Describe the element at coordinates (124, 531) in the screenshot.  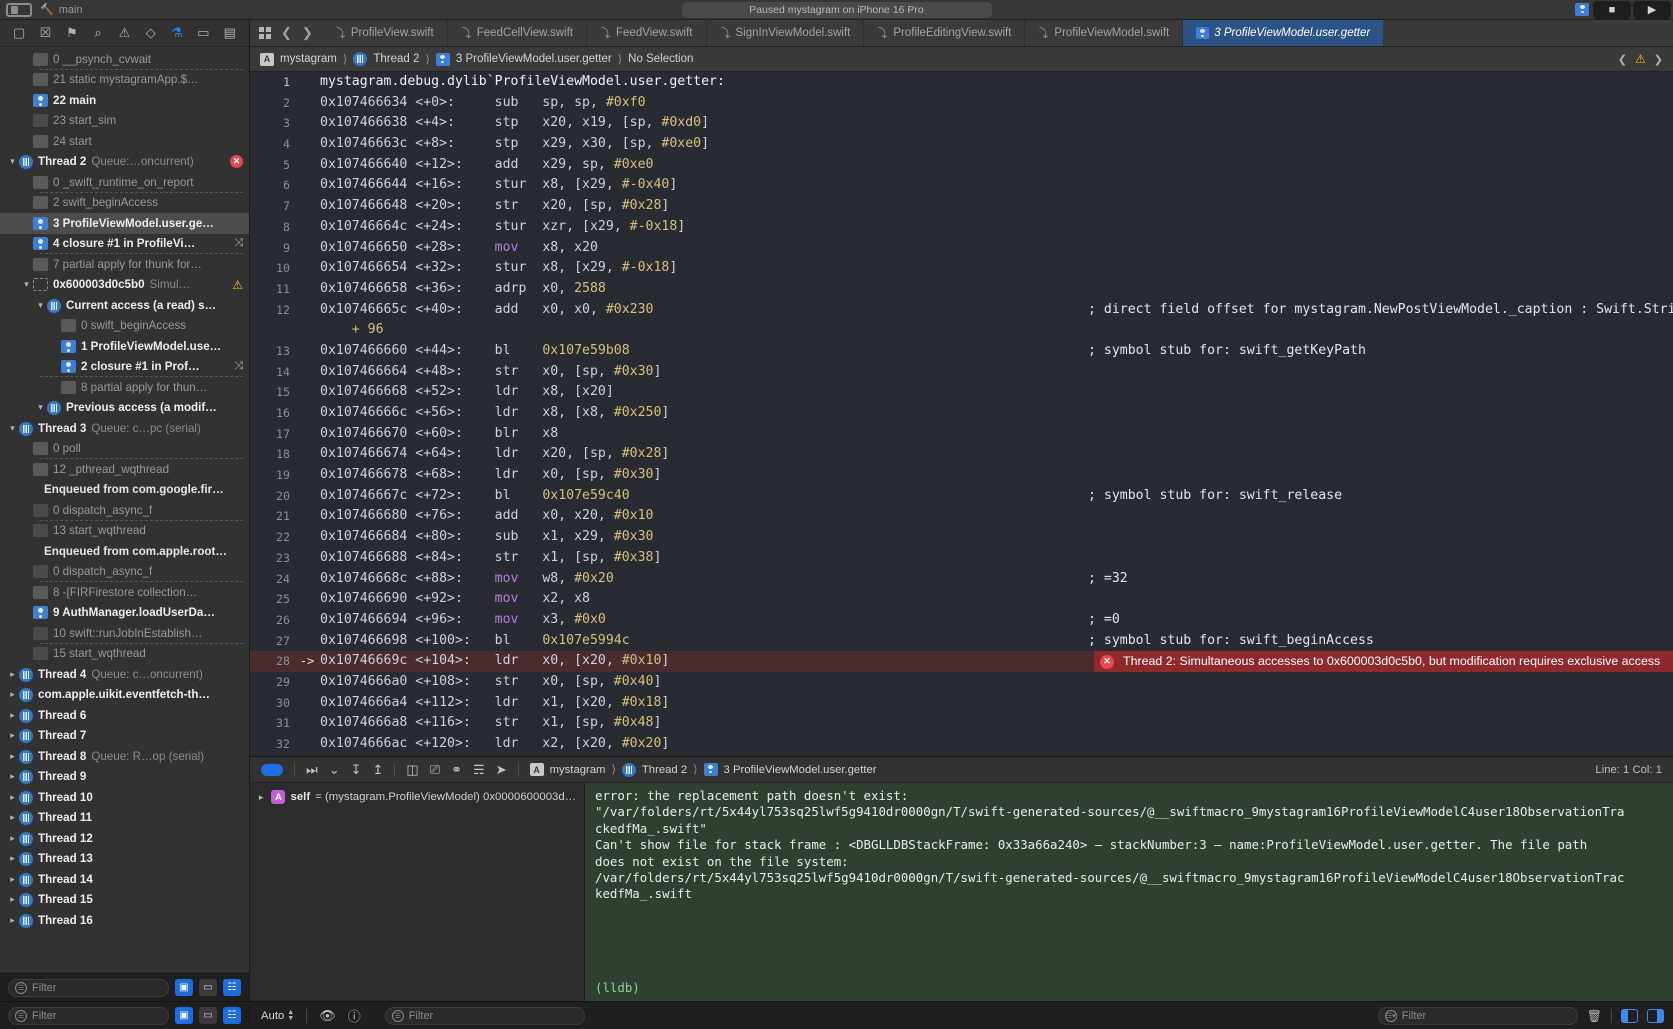
I see `thread-row: 13 start_wqthread` at that location.